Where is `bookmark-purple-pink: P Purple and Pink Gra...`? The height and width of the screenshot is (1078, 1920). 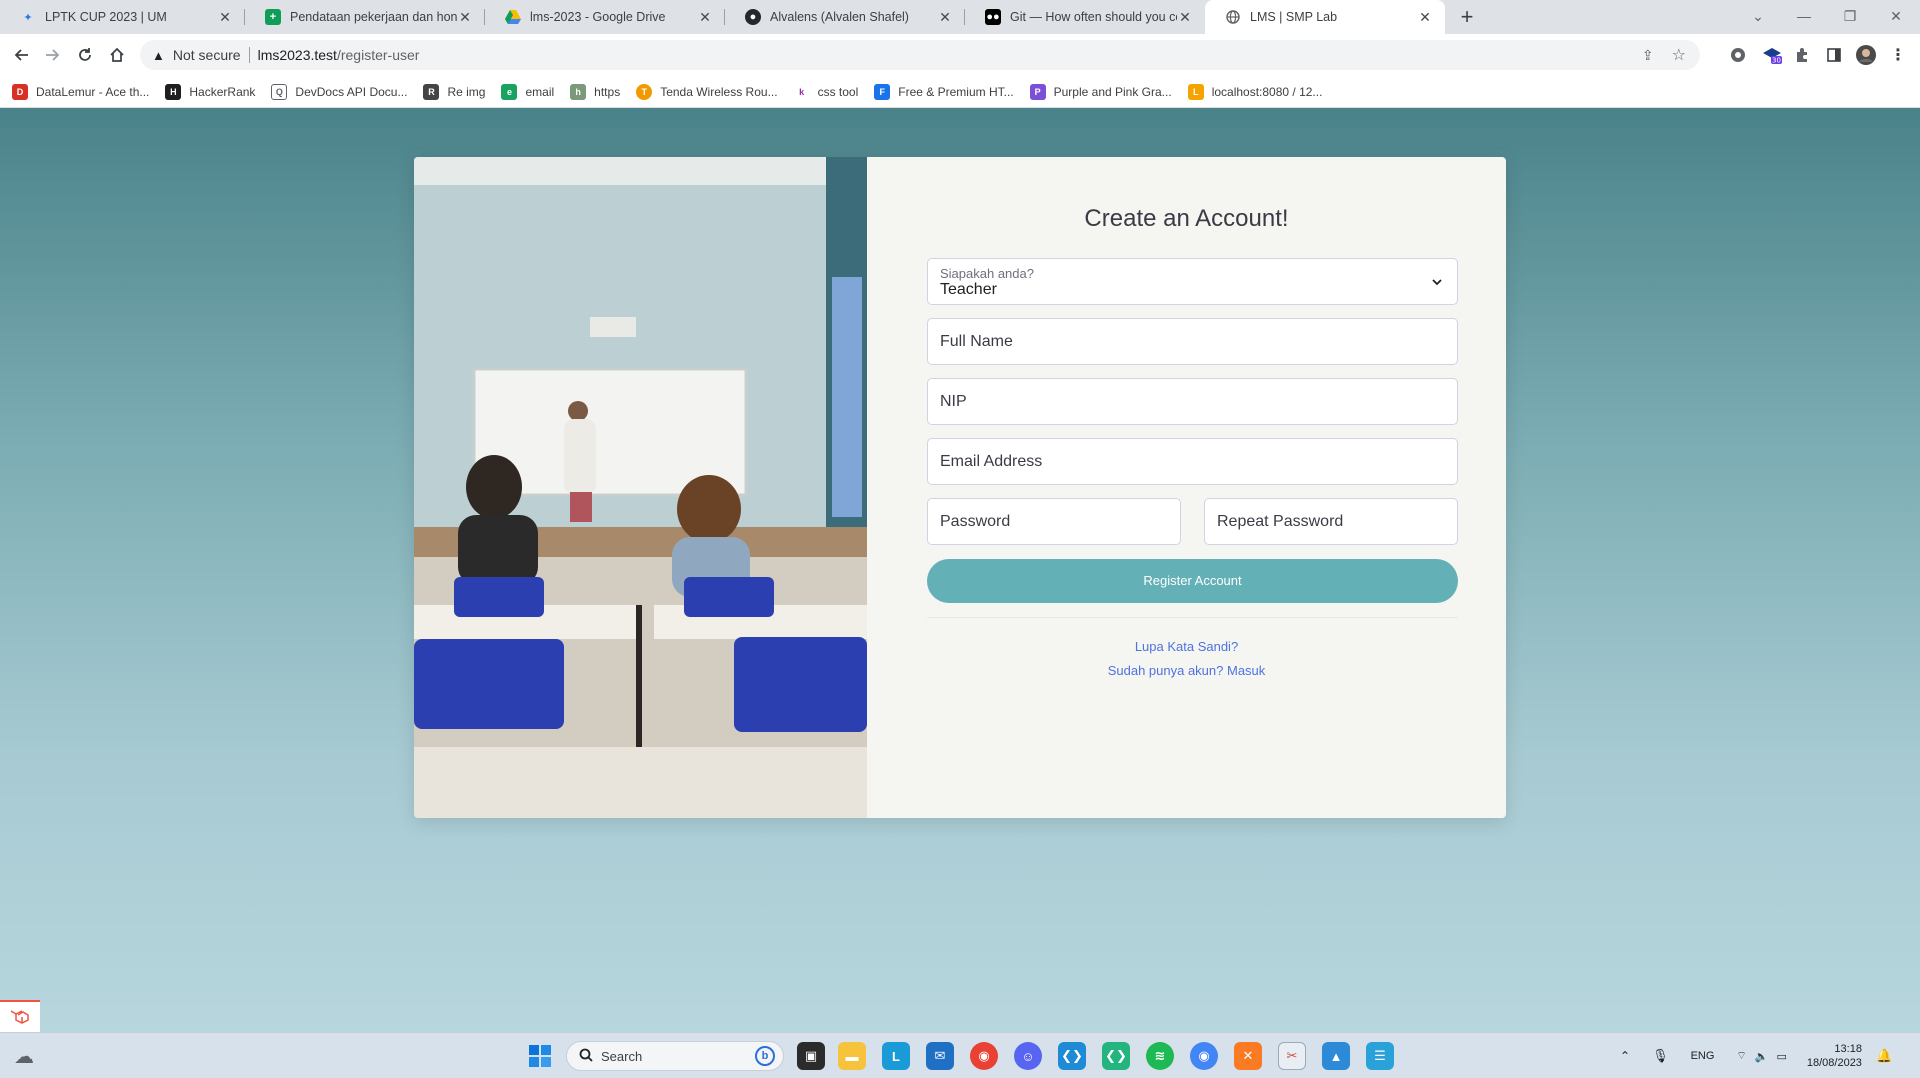
bookmark-purple-pink: P Purple and Pink Gra... is located at coordinates (1100, 91).